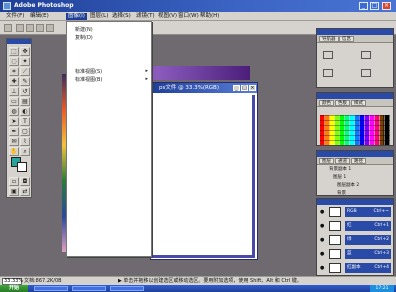 The height and width of the screenshot is (292, 396). I want to click on magic-wand-tool-icon: ✦, so click(25, 61).